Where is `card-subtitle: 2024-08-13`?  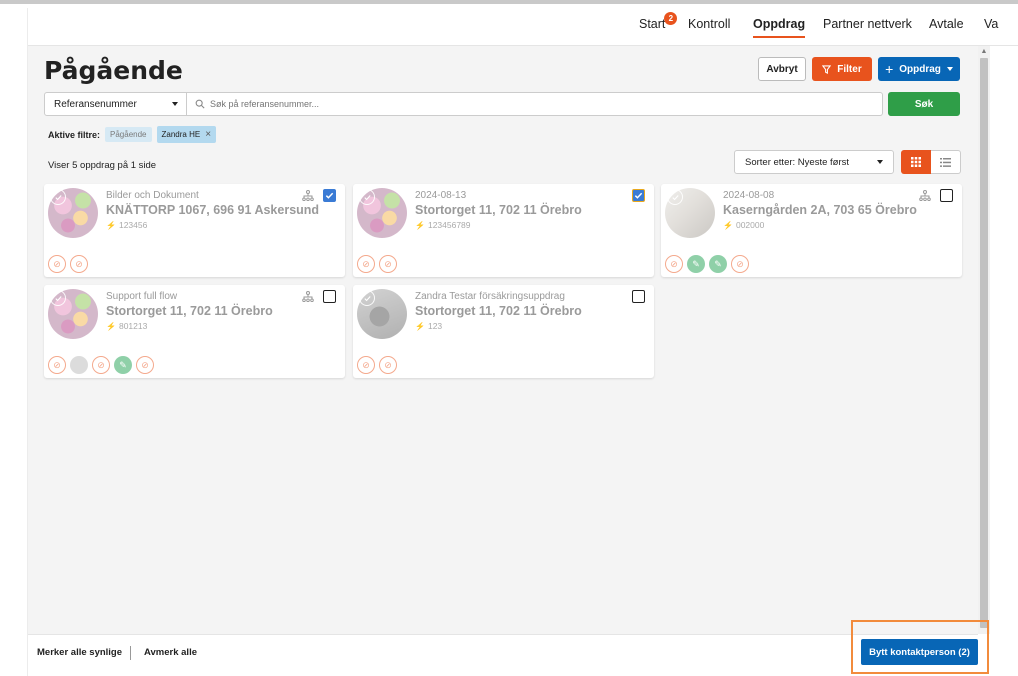 card-subtitle: 2024-08-13 is located at coordinates (441, 195).